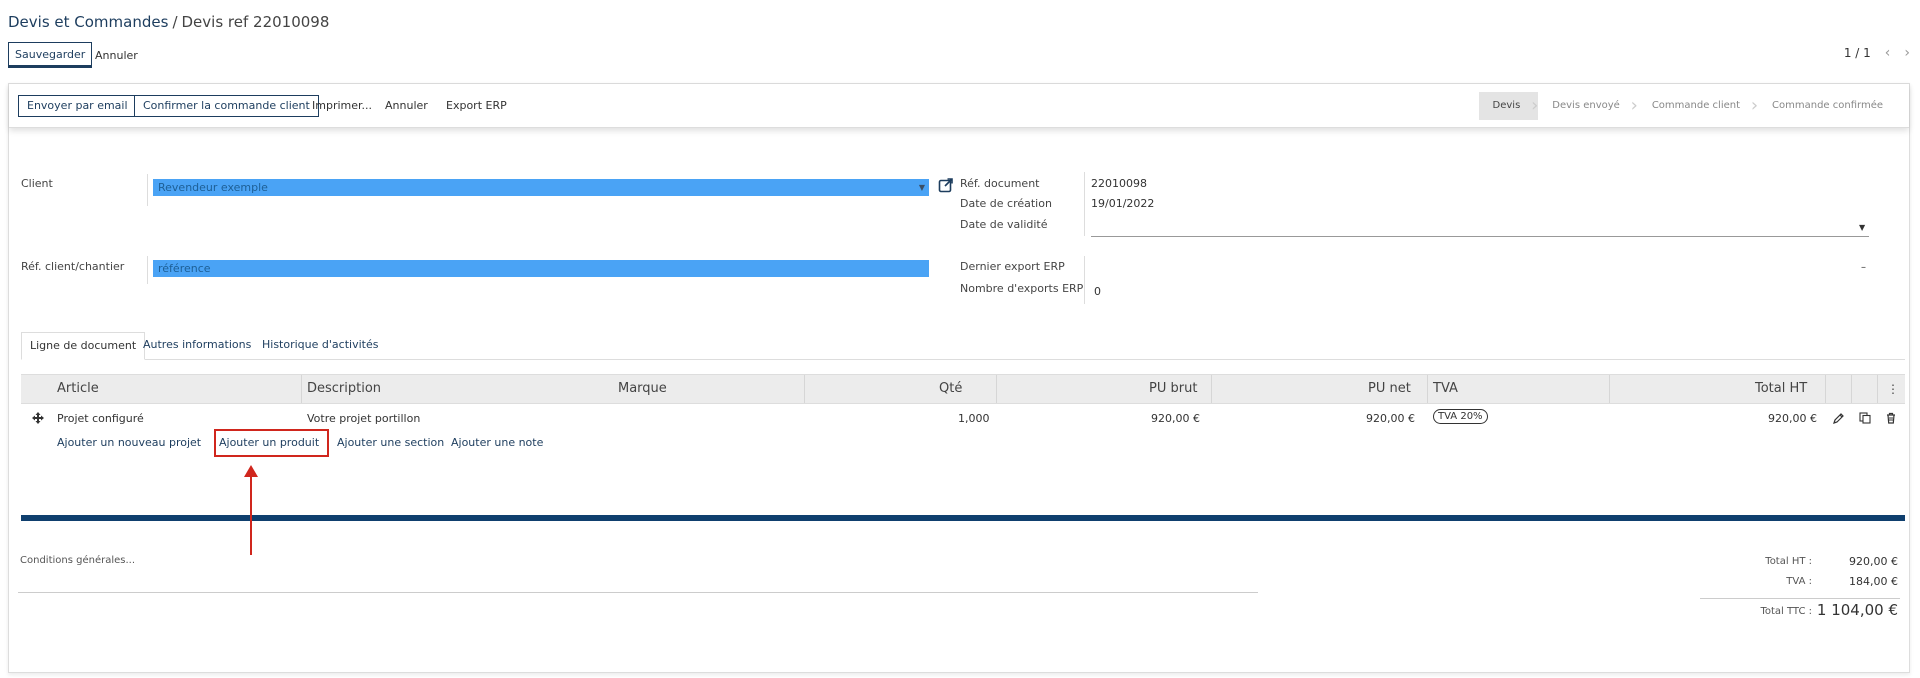 Image resolution: width=1920 pixels, height=678 pixels. Describe the element at coordinates (974, 418) in the screenshot. I see `row-qte: 1,000` at that location.